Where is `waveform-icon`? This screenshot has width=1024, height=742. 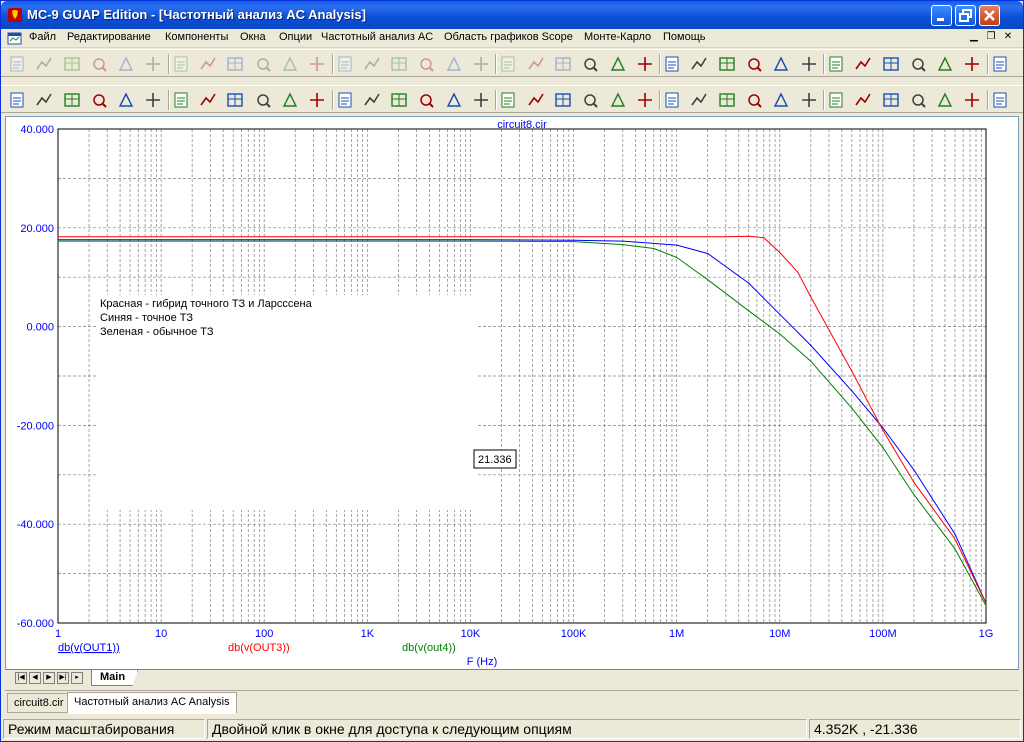 waveform-icon is located at coordinates (72, 100).